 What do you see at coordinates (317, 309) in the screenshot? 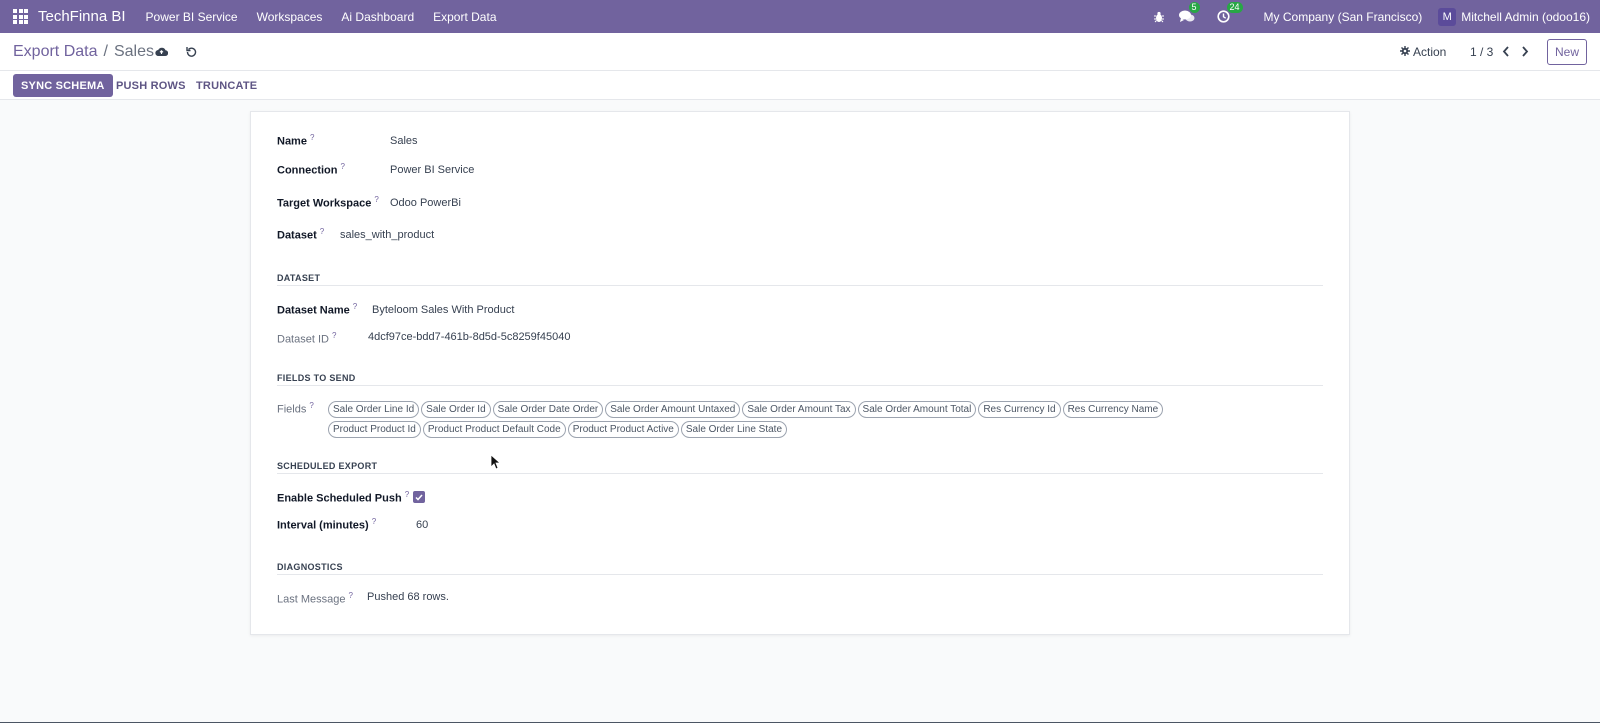
I see `dataset-name-label: Dataset Name?` at bounding box center [317, 309].